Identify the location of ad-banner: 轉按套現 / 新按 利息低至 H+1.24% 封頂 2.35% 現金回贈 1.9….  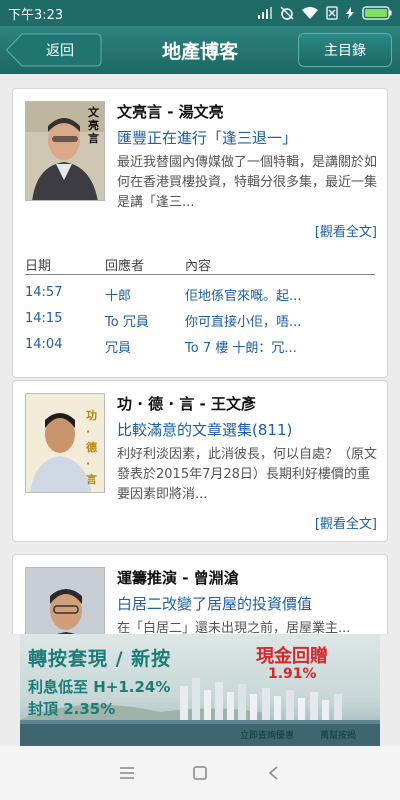
(200, 690).